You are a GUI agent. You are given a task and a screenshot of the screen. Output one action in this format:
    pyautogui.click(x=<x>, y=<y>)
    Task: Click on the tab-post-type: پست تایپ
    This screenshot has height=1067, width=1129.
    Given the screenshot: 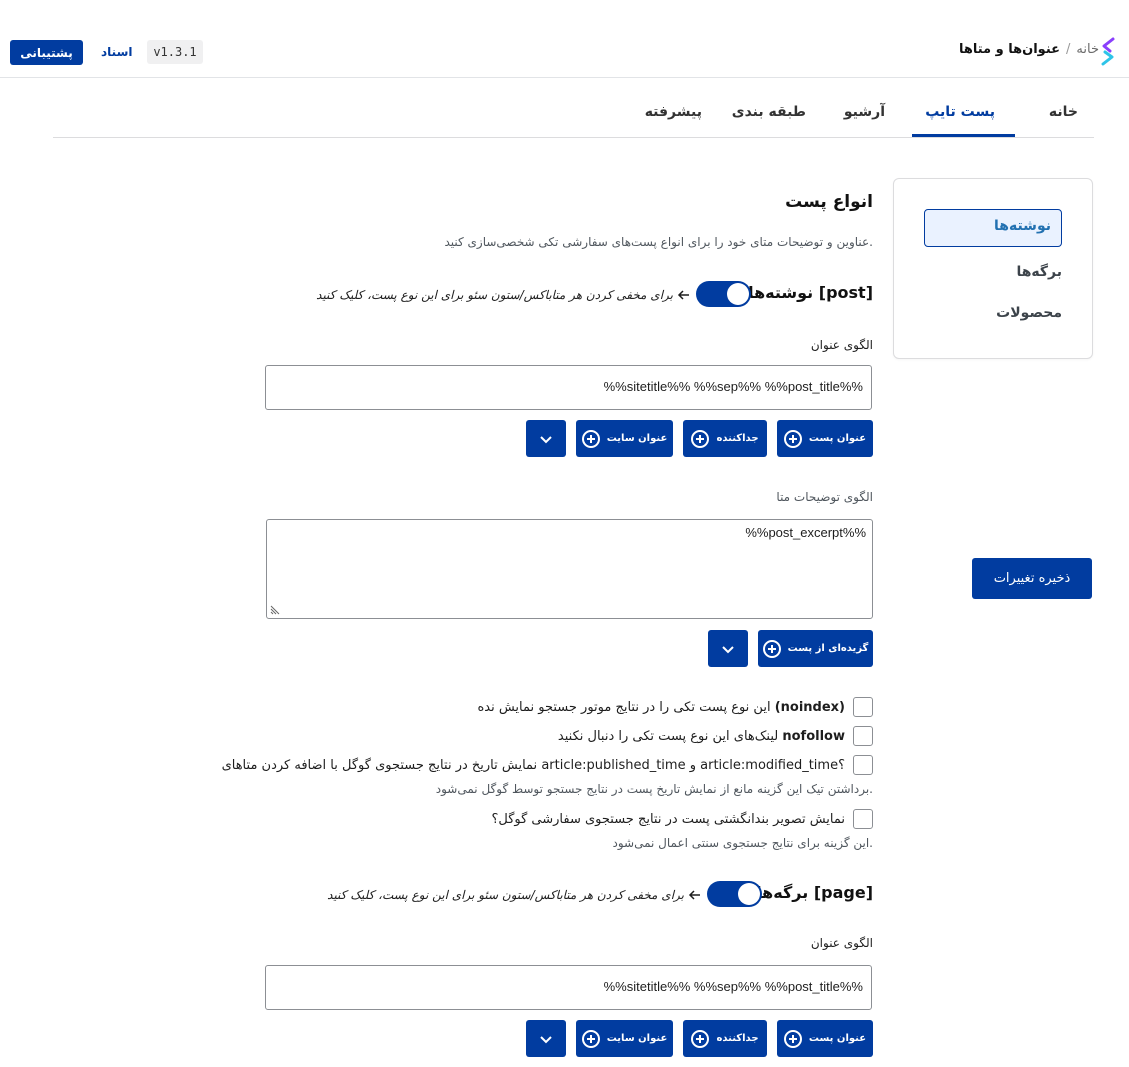 What is the action you would take?
    pyautogui.click(x=960, y=112)
    